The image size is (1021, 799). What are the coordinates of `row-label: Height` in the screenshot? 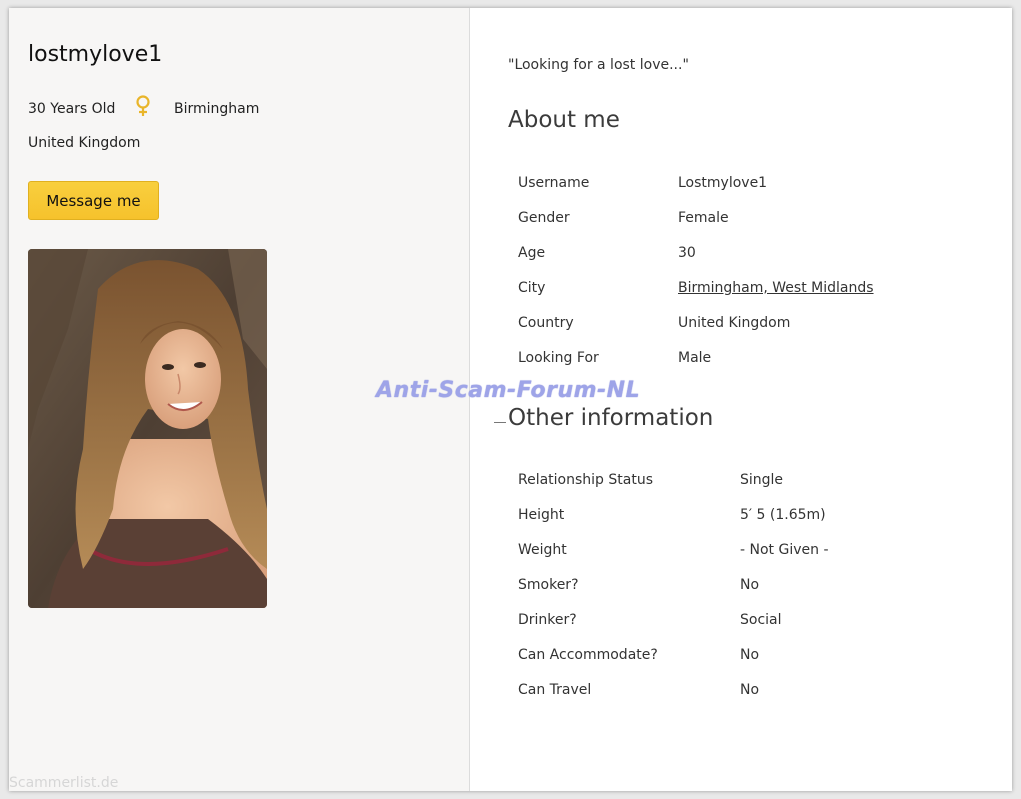 It's located at (541, 515).